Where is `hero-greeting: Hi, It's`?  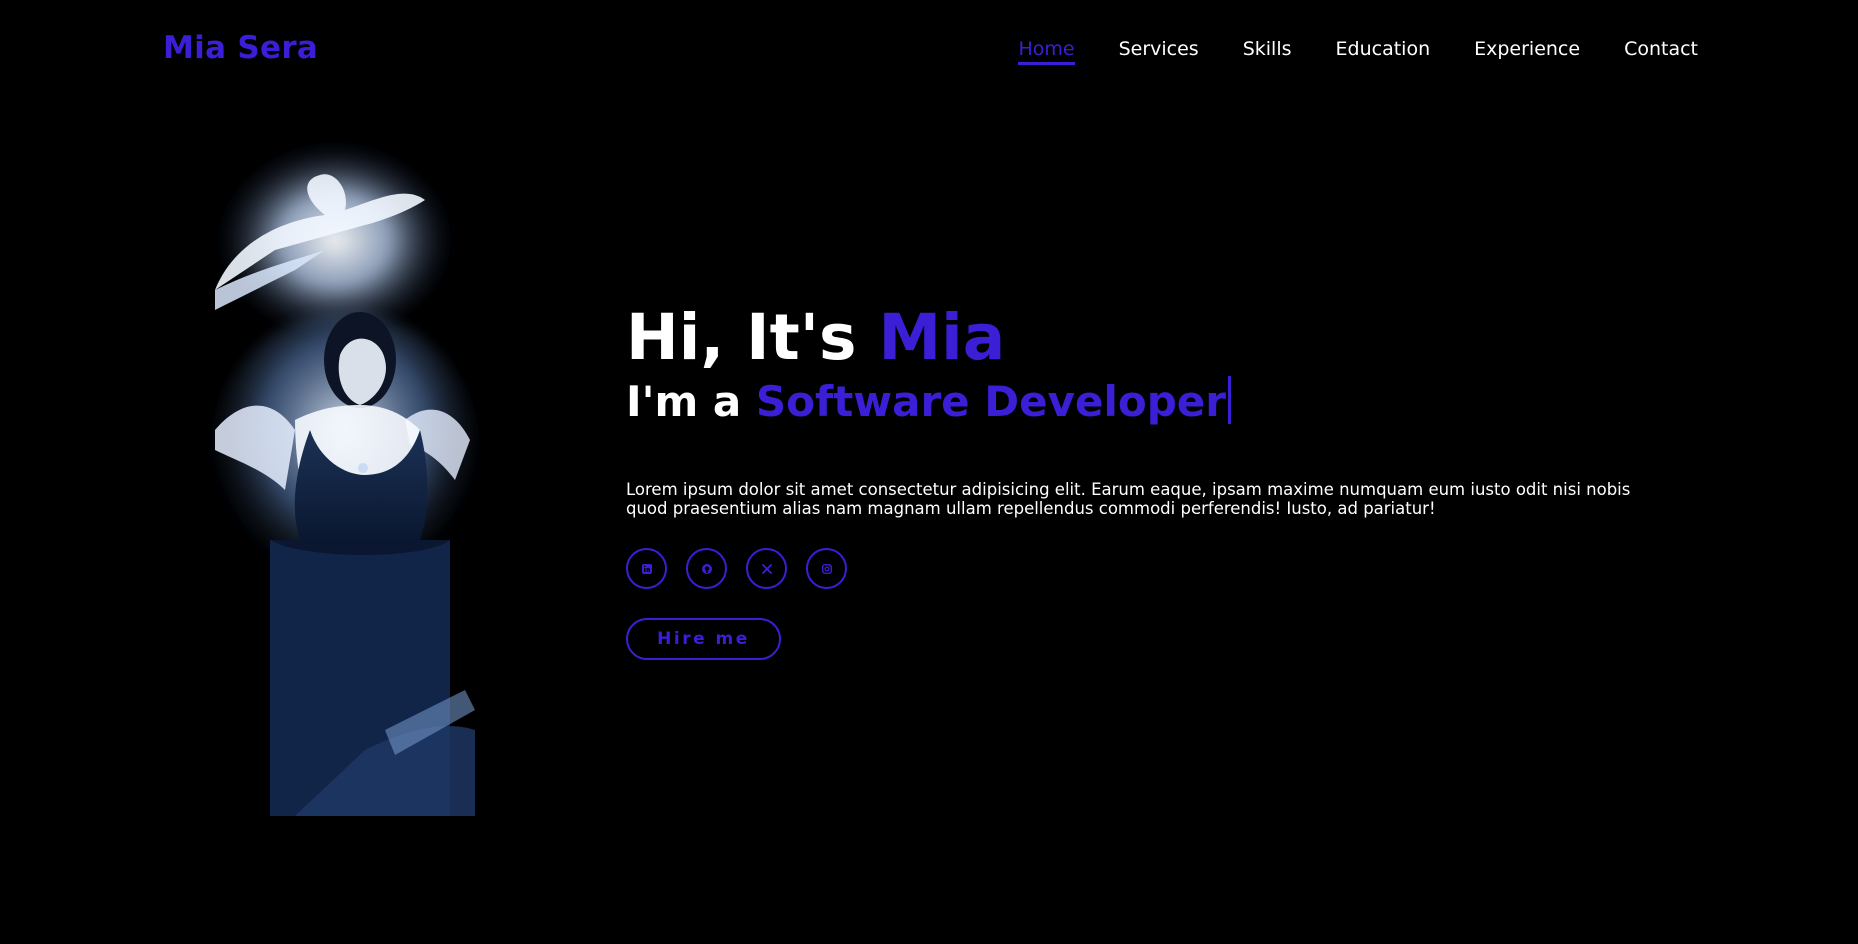
hero-greeting: Hi, It's is located at coordinates (752, 337).